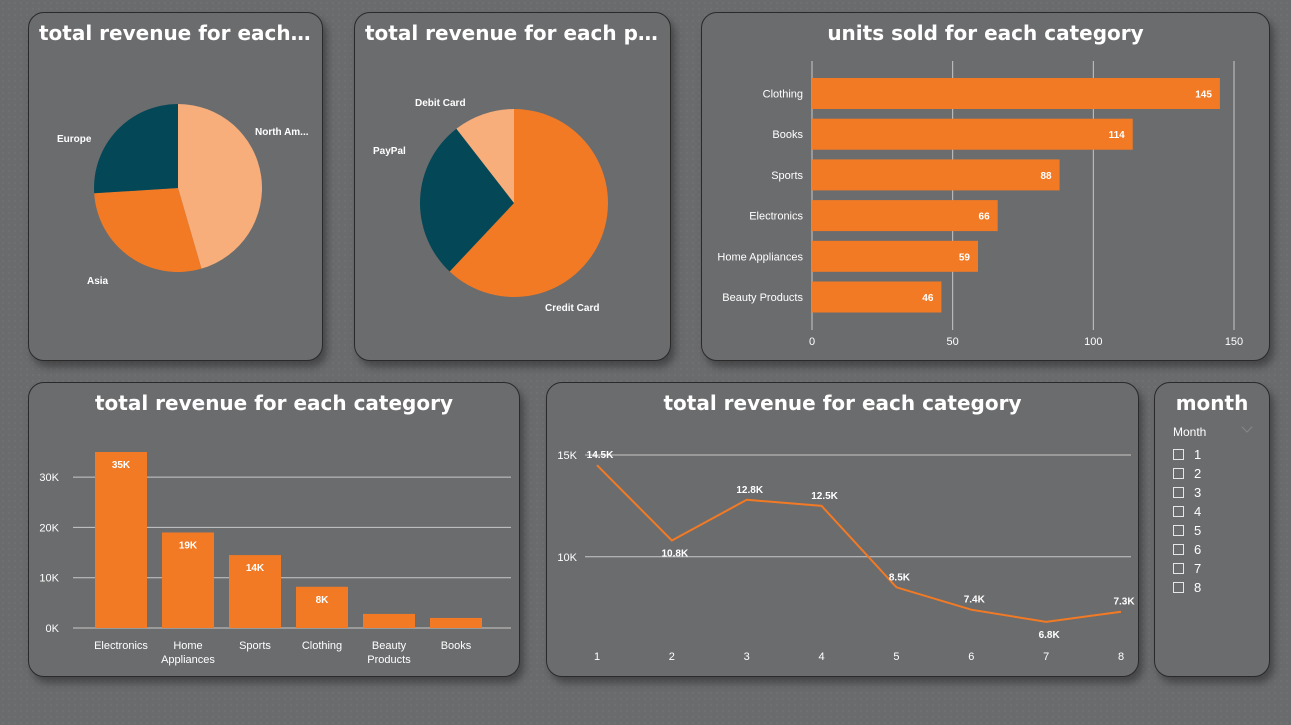 Image resolution: width=1291 pixels, height=725 pixels. What do you see at coordinates (597, 657) in the screenshot?
I see `x-tick-label: 1` at bounding box center [597, 657].